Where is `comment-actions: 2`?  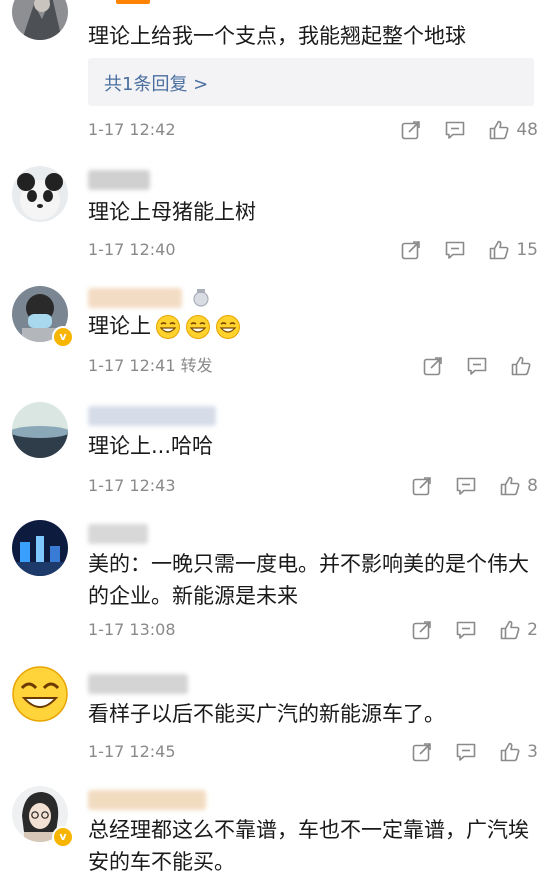 comment-actions: 2 is located at coordinates (463, 630).